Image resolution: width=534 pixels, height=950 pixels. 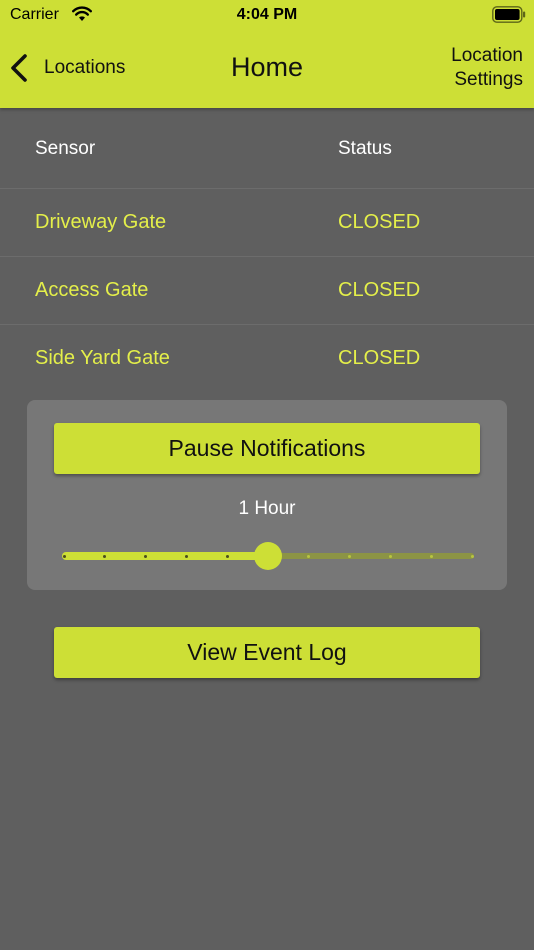 I want to click on slider-thumb, so click(x=268, y=556).